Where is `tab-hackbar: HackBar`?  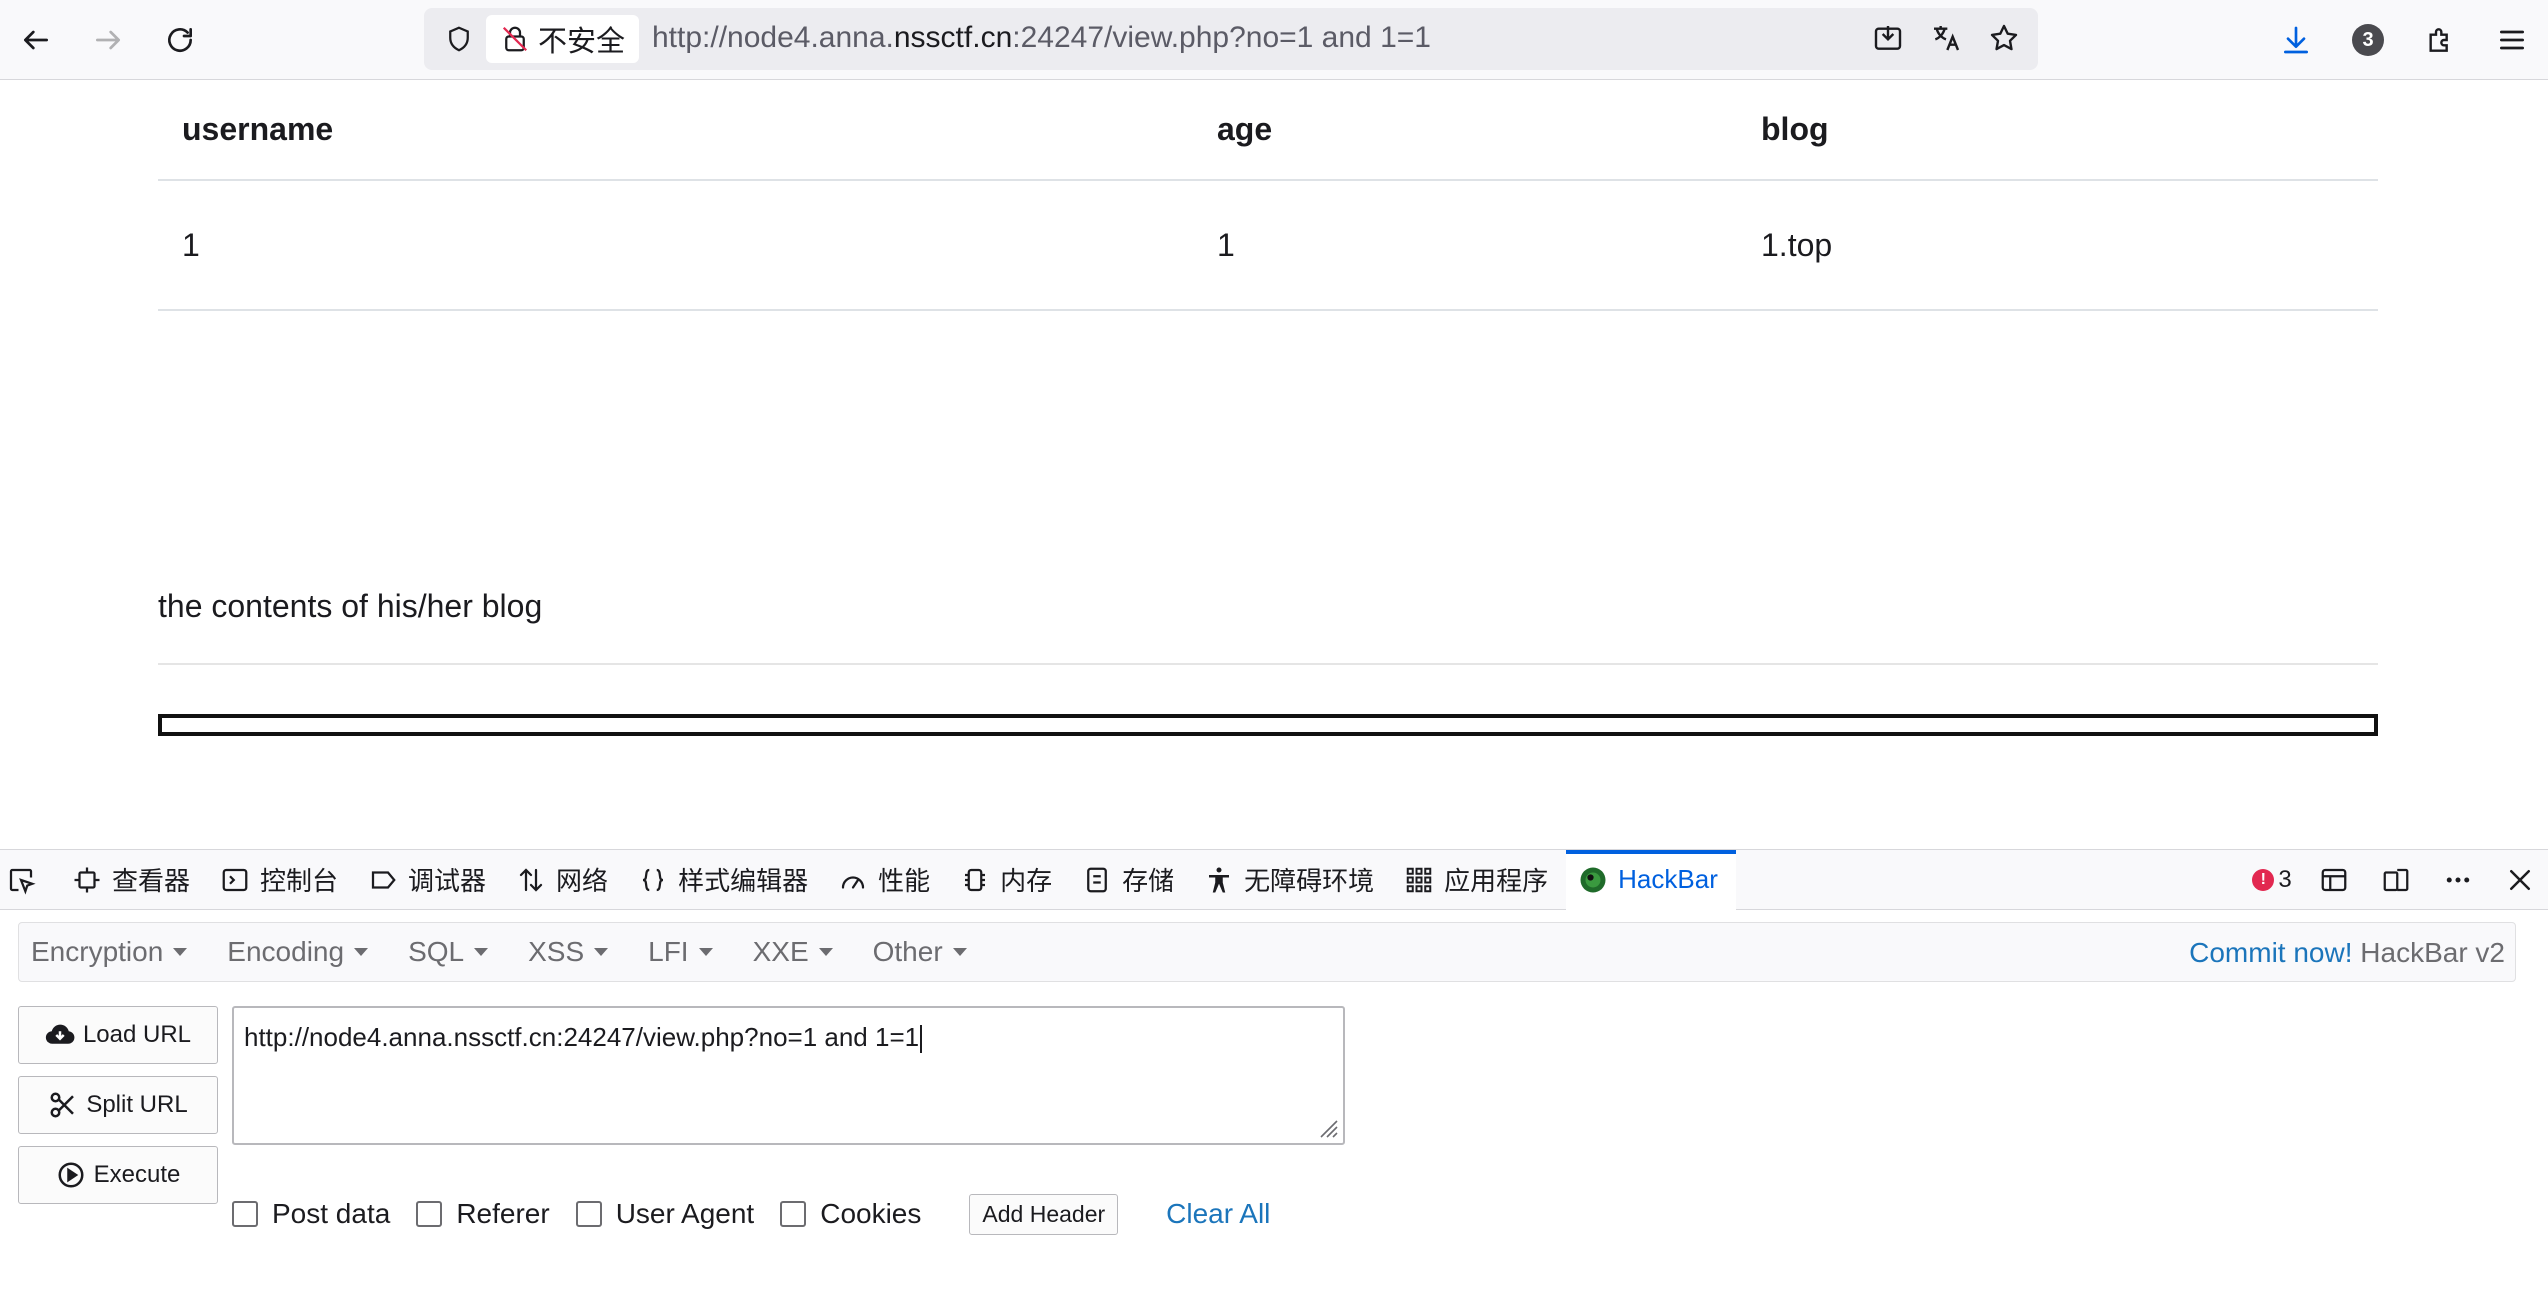 tab-hackbar: HackBar is located at coordinates (1651, 879).